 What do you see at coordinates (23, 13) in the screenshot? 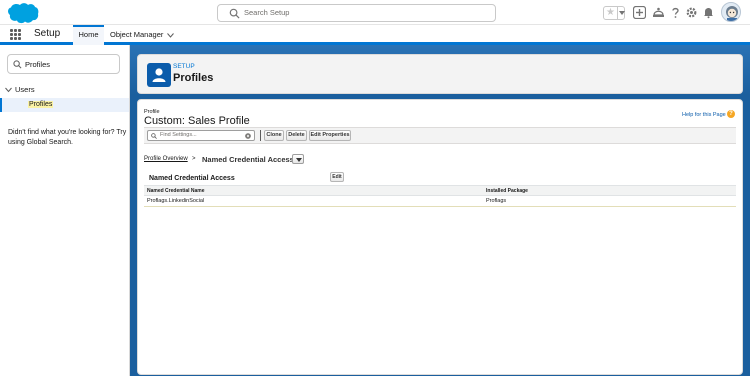
I see `salesforce-cloud-logo` at bounding box center [23, 13].